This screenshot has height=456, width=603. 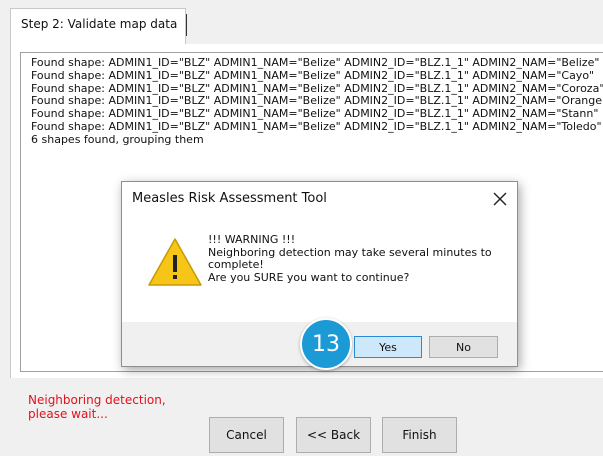 I want to click on tab-strip: Step 2: Validate map data, so click(x=301, y=22).